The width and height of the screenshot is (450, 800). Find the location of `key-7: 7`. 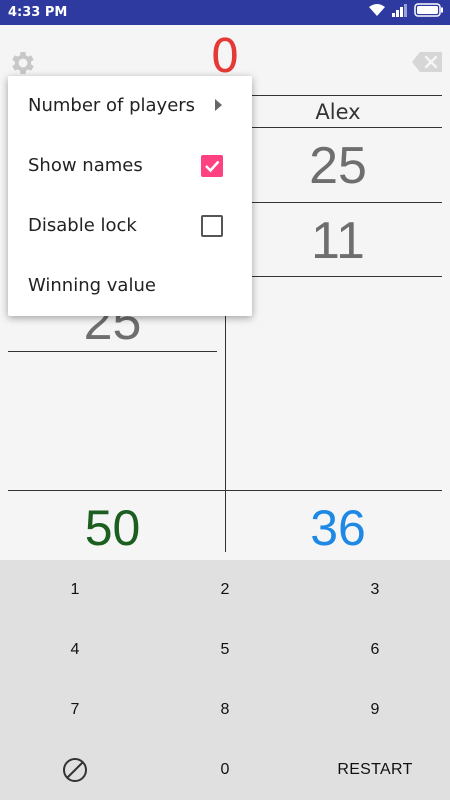

key-7: 7 is located at coordinates (75, 710).